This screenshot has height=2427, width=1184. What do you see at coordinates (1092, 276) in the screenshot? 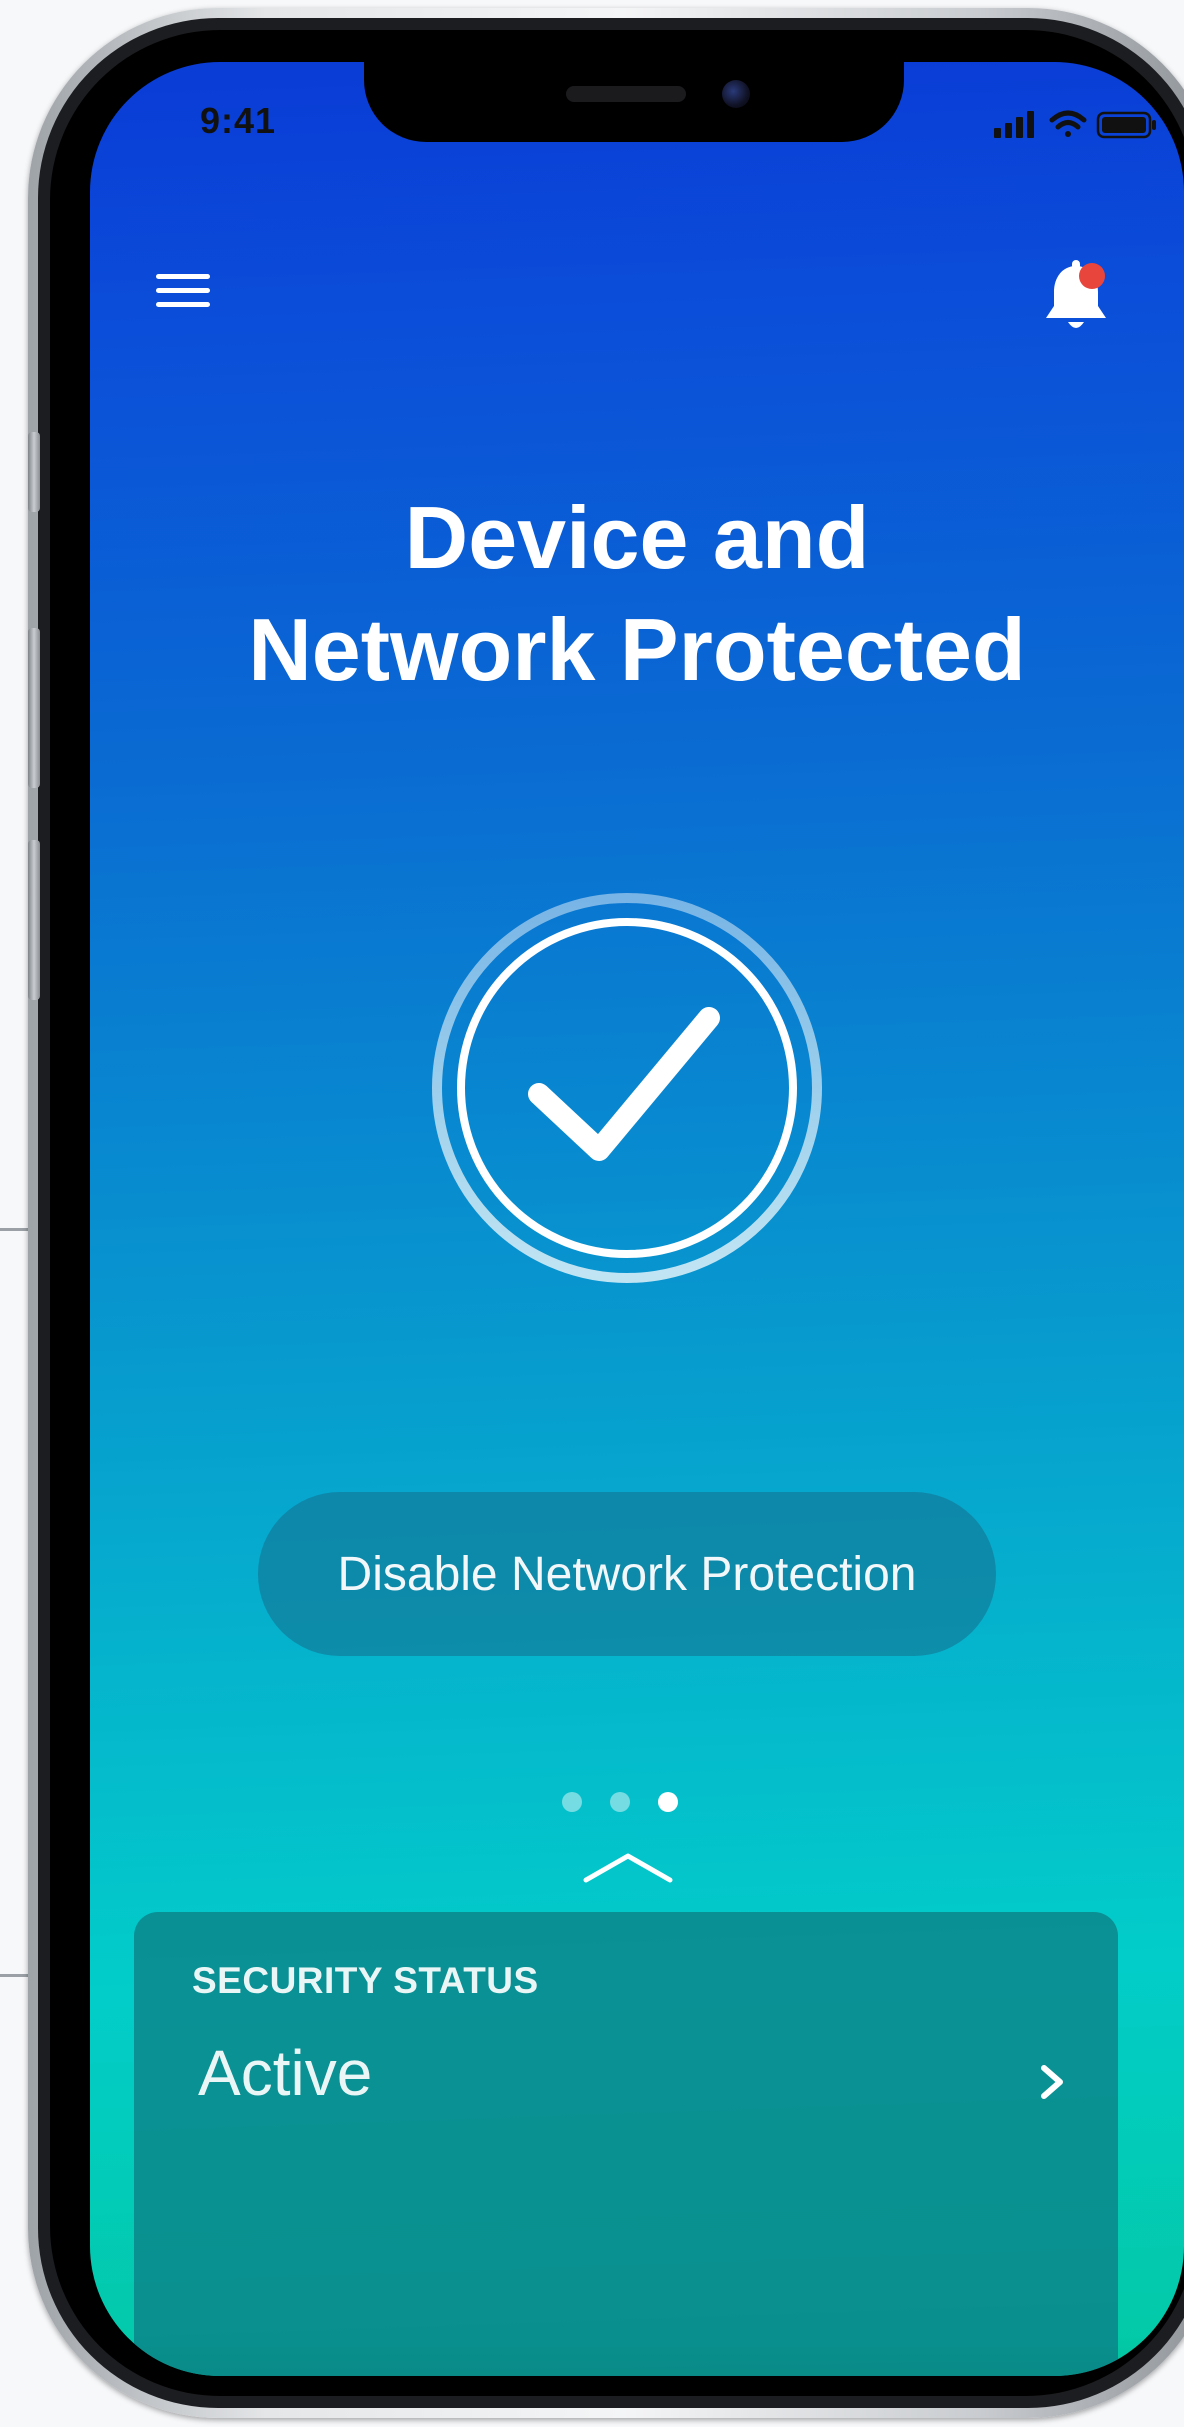
I see `notification-badge` at bounding box center [1092, 276].